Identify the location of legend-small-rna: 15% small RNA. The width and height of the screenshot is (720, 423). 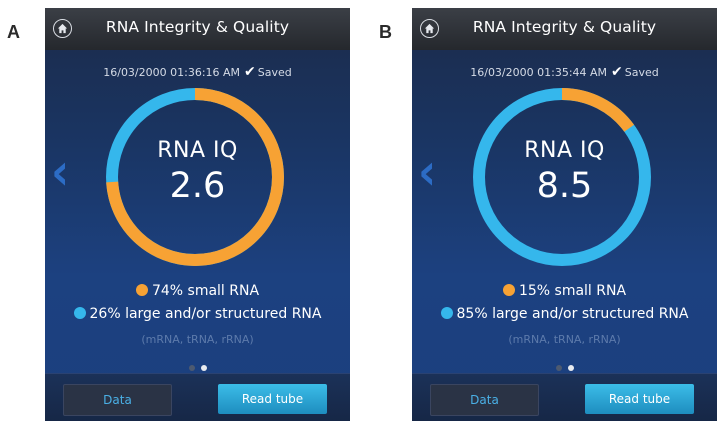
(564, 291).